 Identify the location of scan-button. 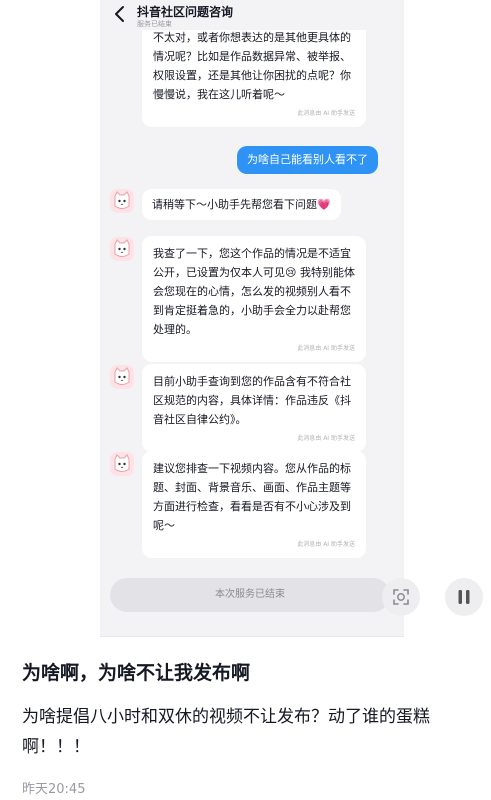
(401, 597).